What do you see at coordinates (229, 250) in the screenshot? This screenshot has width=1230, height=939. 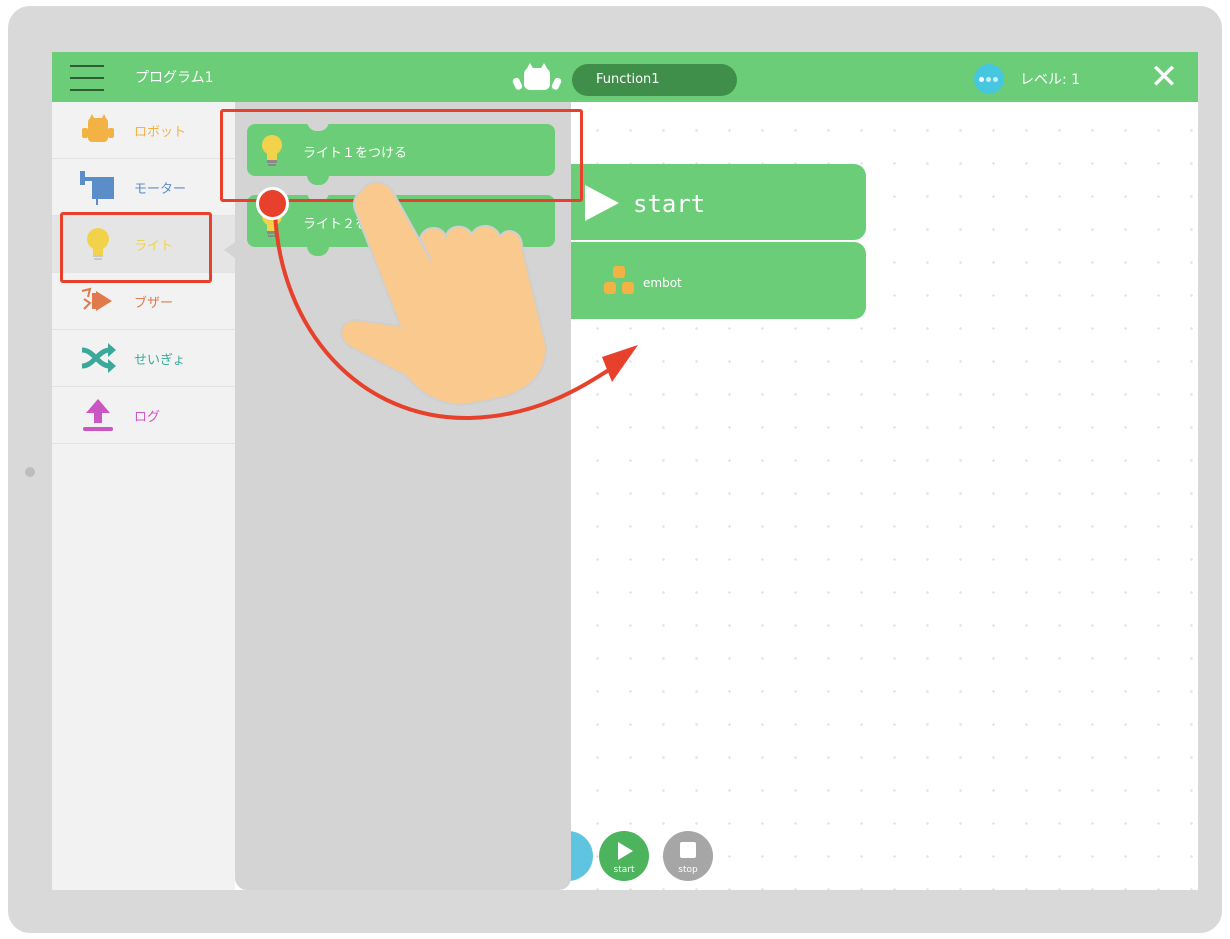 I see `palette-pointer` at bounding box center [229, 250].